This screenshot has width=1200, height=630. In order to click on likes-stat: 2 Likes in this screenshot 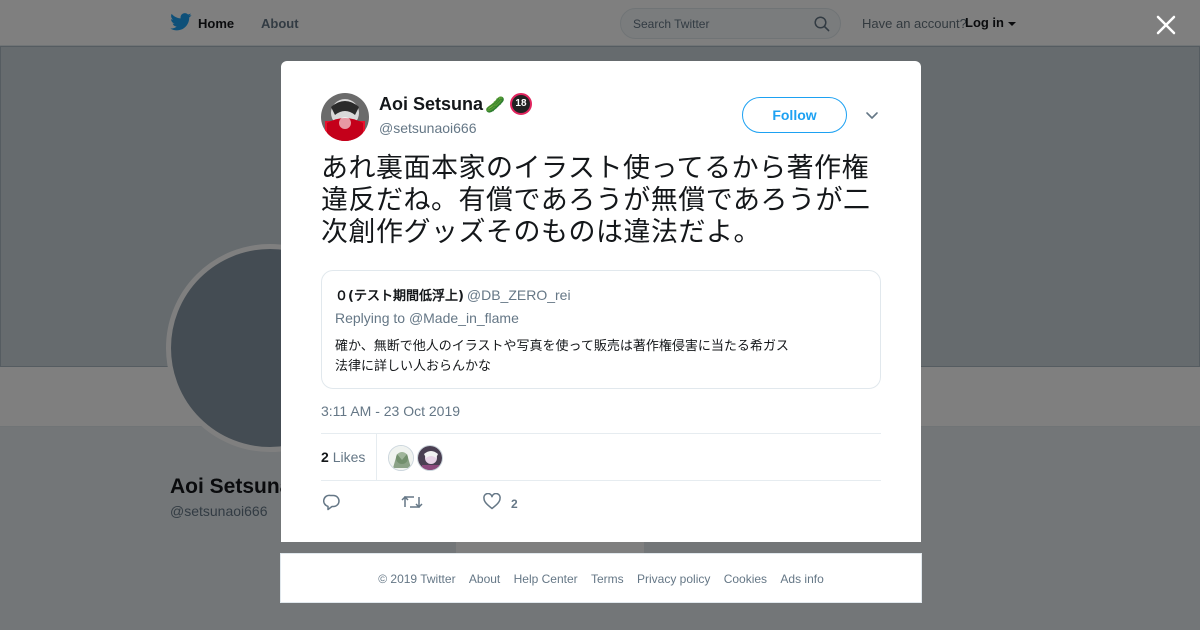, I will do `click(343, 457)`.